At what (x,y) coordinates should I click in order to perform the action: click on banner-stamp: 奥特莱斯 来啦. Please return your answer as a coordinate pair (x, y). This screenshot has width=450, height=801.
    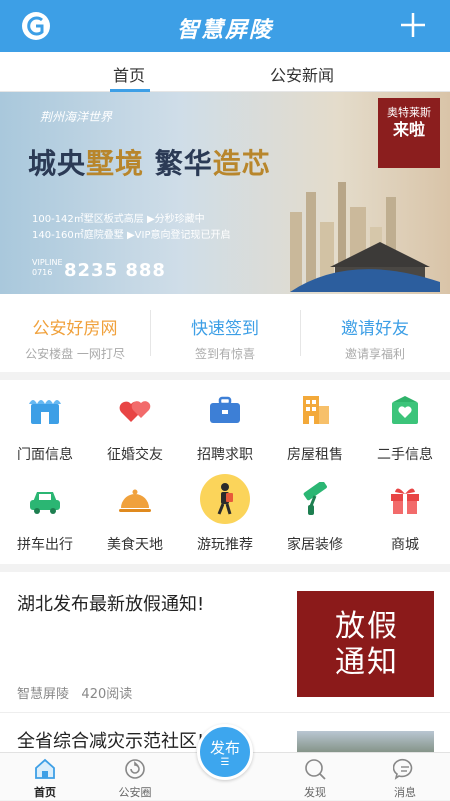
    Looking at the image, I should click on (409, 133).